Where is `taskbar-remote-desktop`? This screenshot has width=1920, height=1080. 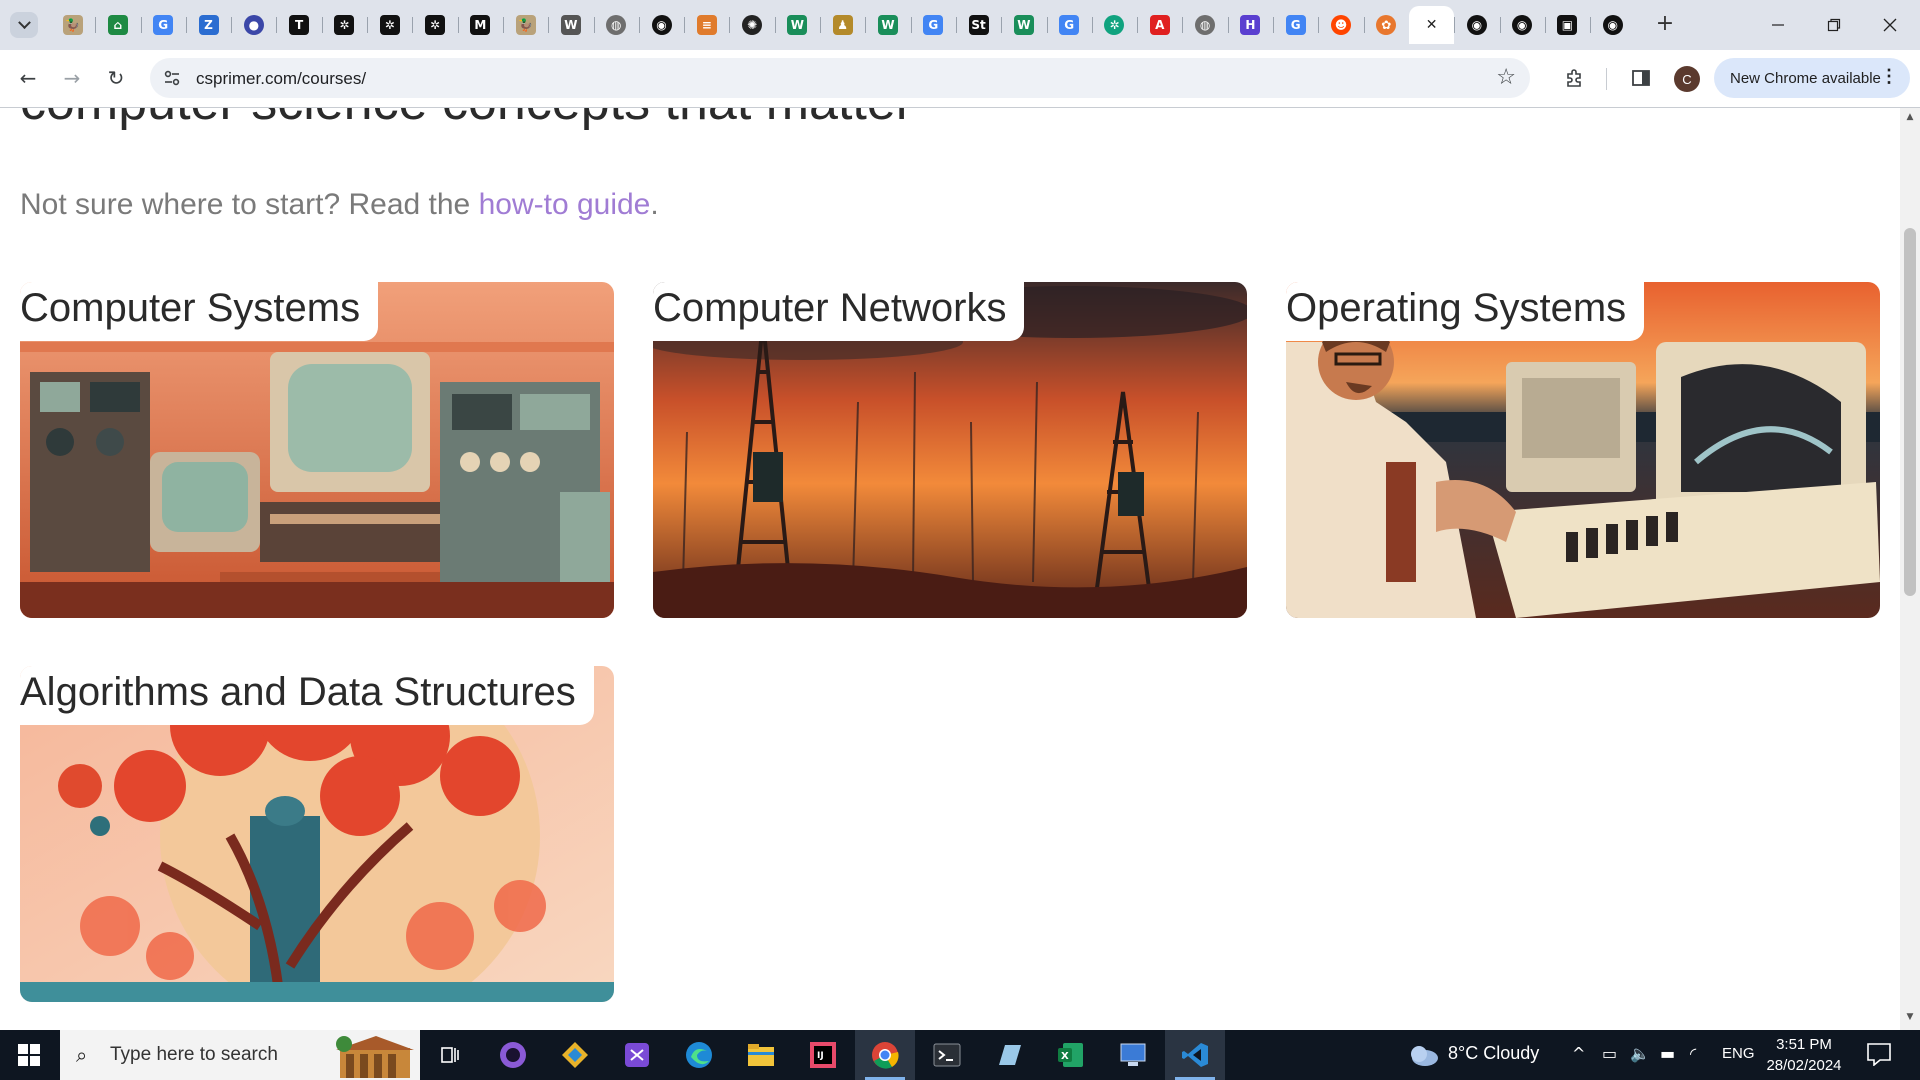
taskbar-remote-desktop is located at coordinates (1133, 1055).